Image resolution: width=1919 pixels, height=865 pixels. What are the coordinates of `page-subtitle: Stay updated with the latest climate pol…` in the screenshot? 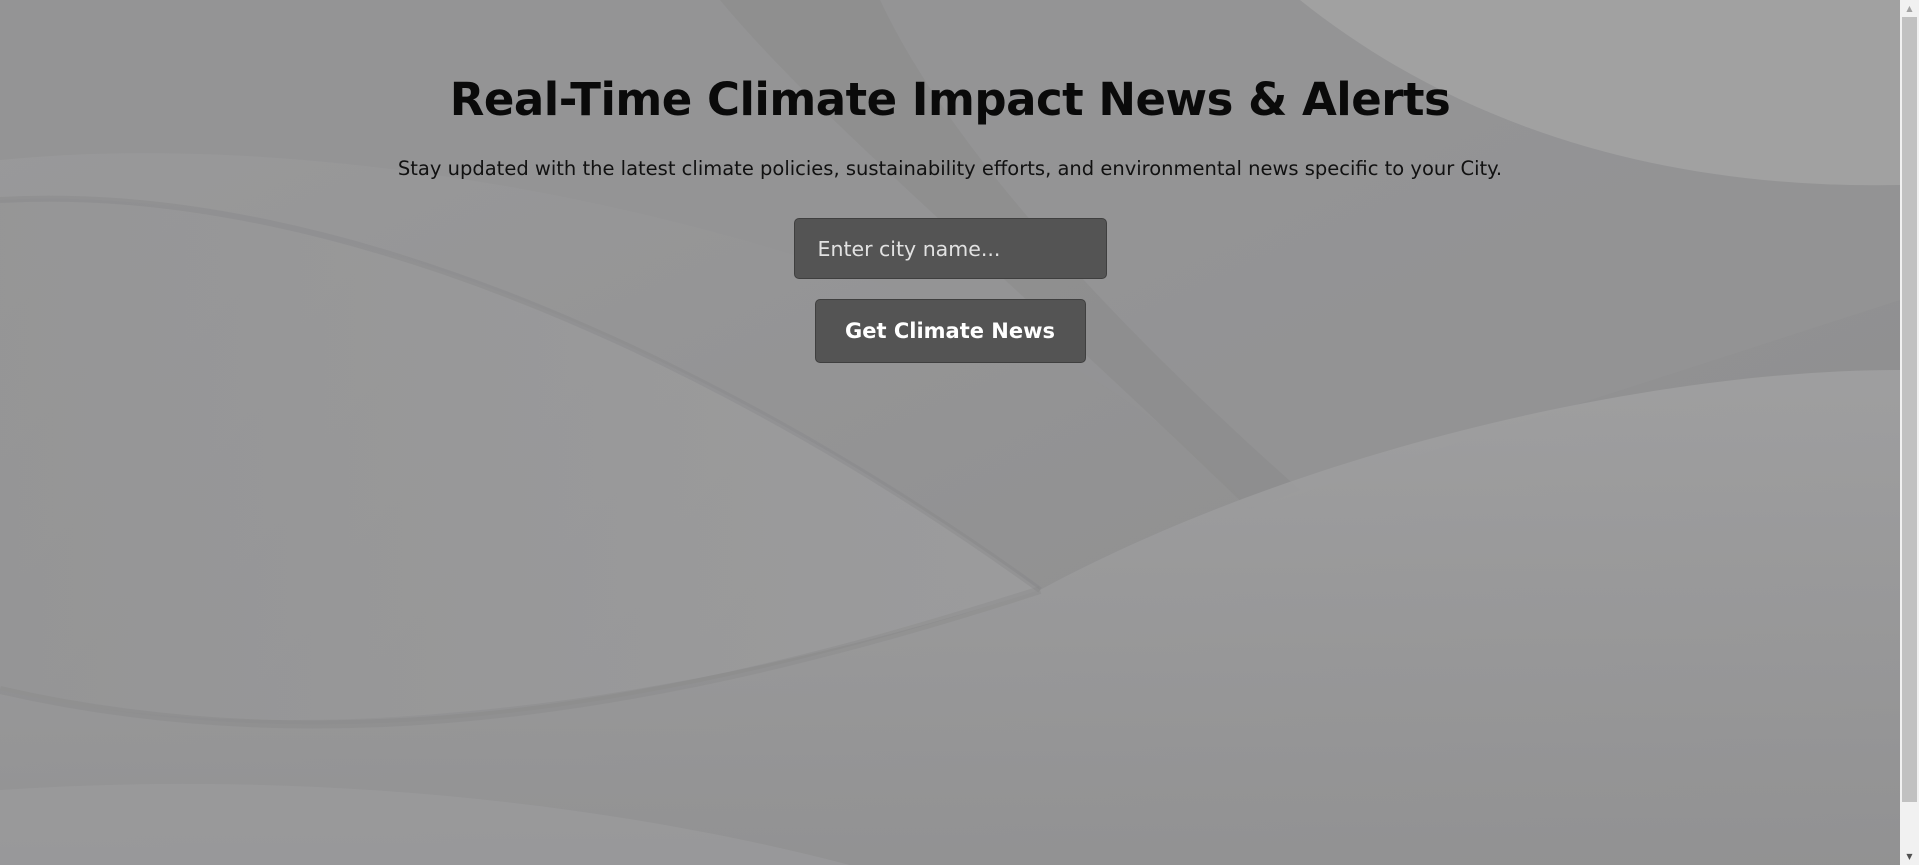 It's located at (950, 168).